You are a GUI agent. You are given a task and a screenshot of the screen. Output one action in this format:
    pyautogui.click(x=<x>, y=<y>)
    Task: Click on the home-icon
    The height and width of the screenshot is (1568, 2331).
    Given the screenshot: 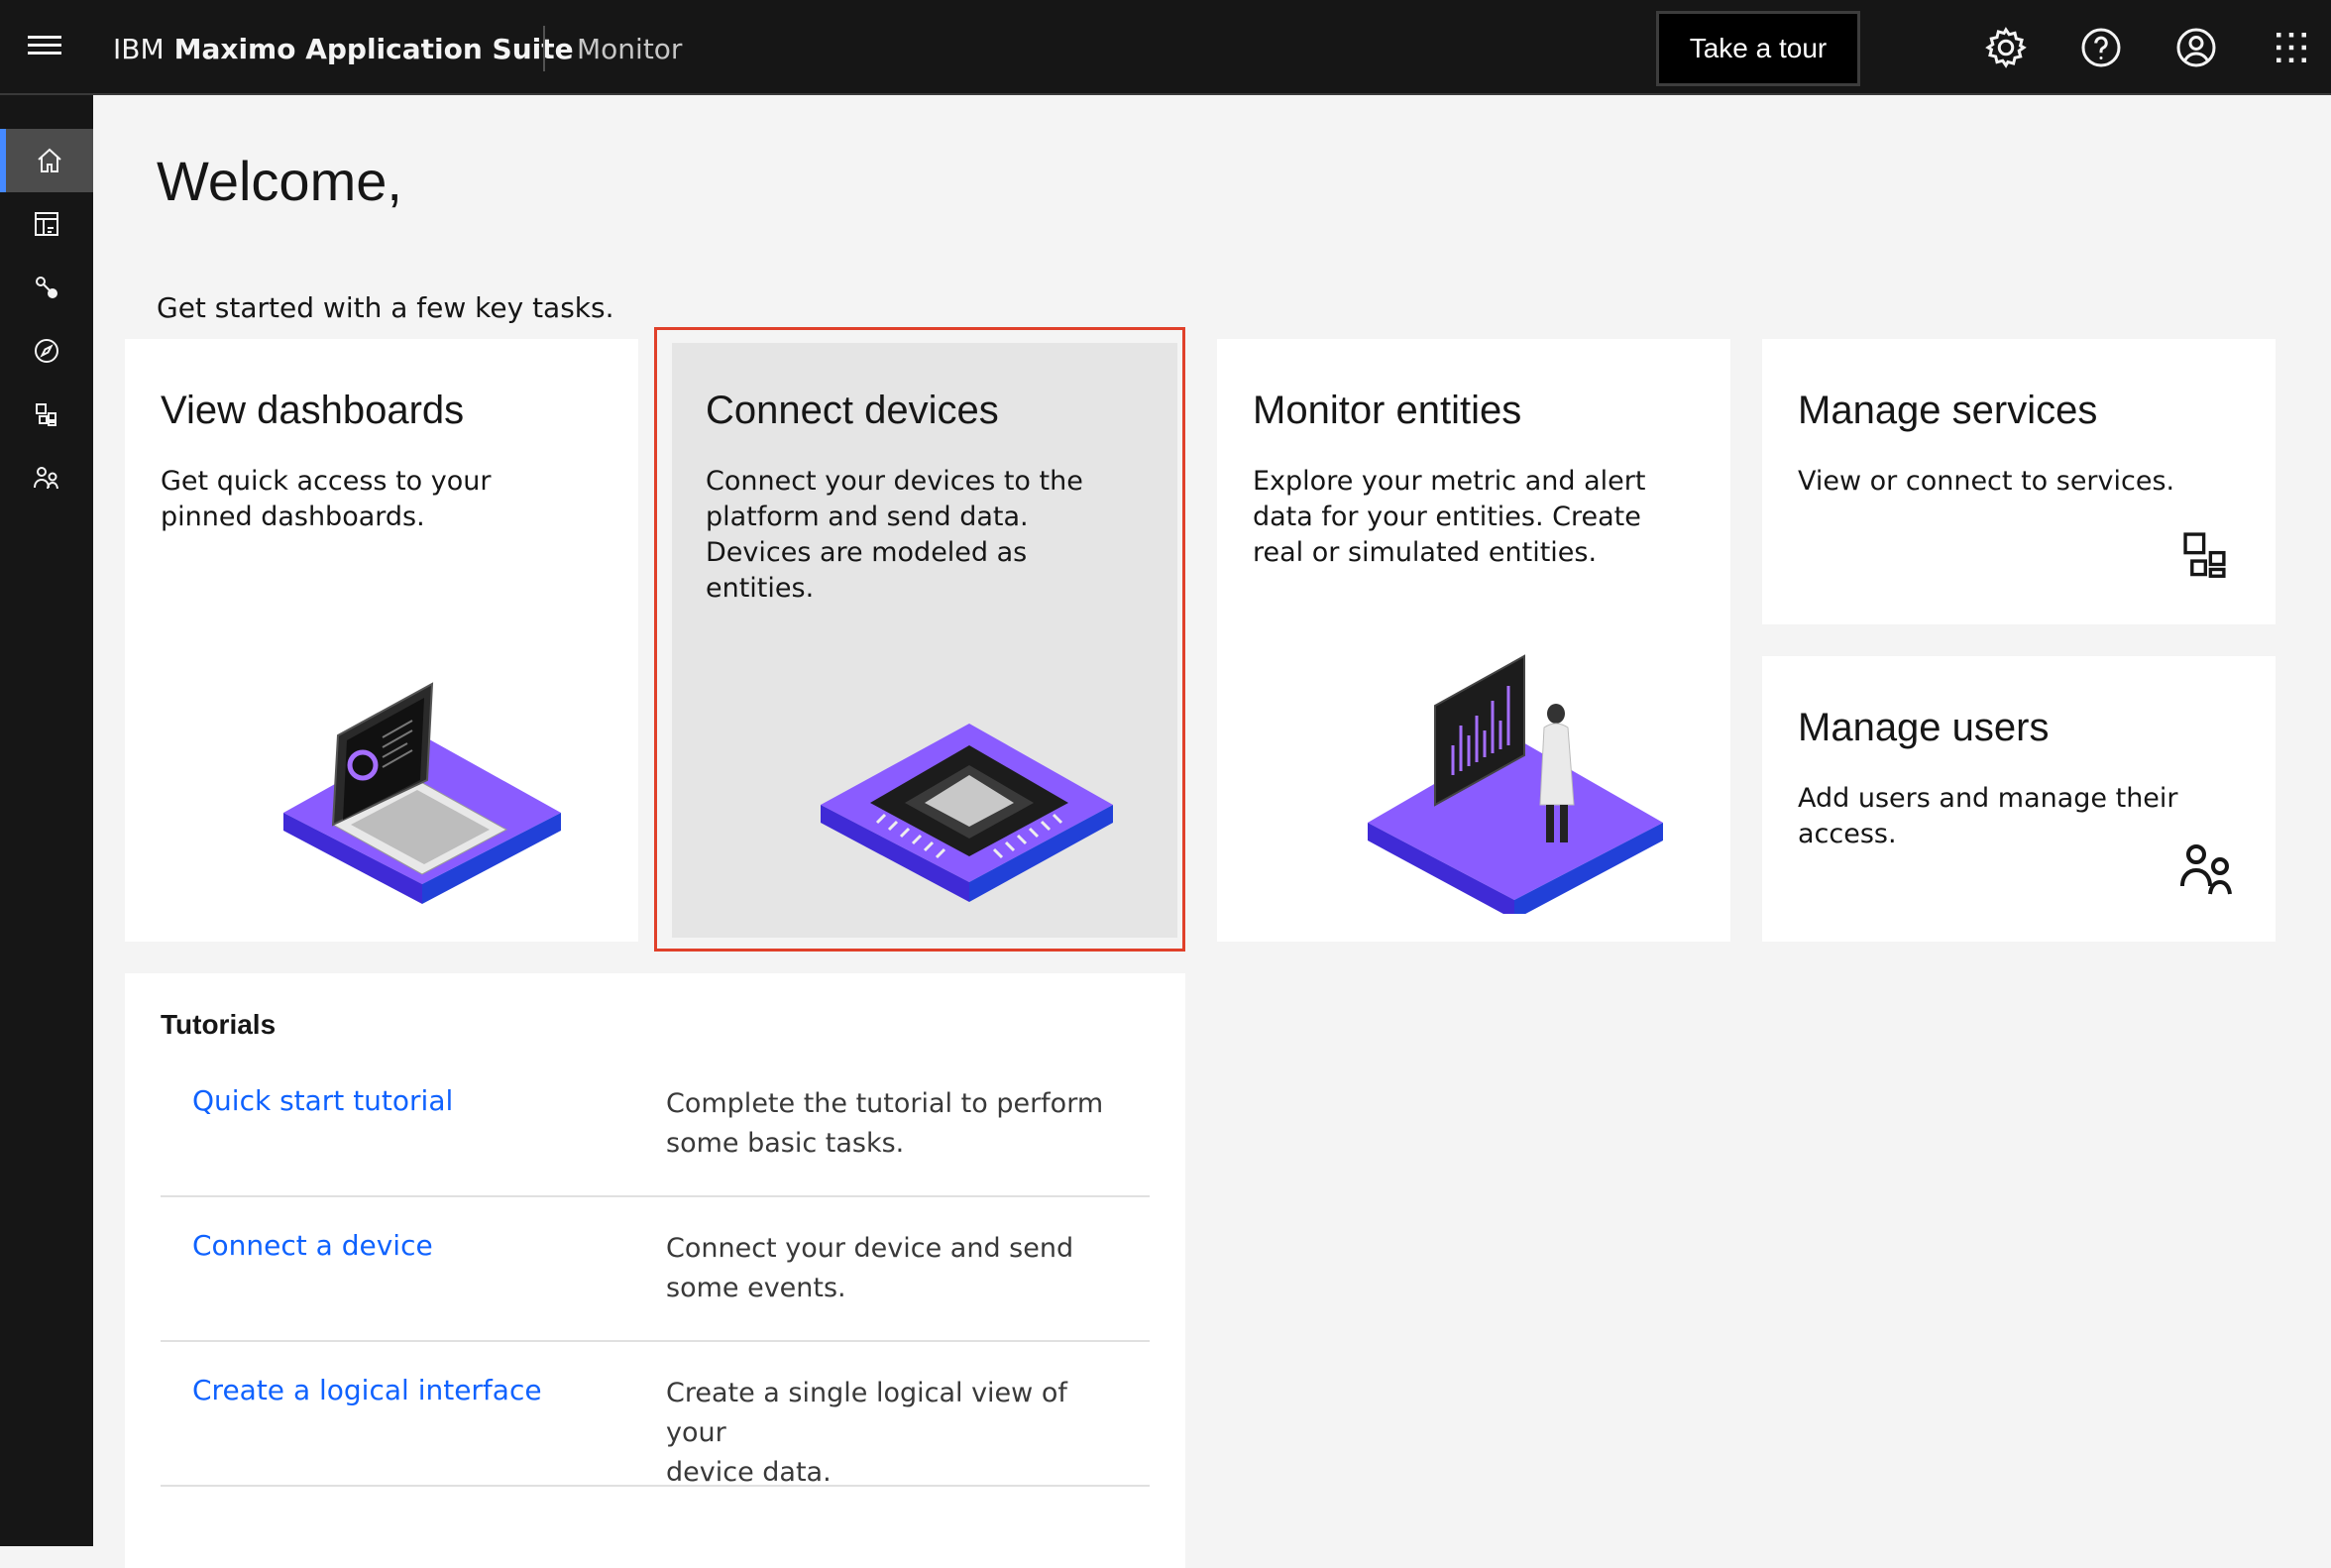 What is the action you would take?
    pyautogui.click(x=49, y=160)
    